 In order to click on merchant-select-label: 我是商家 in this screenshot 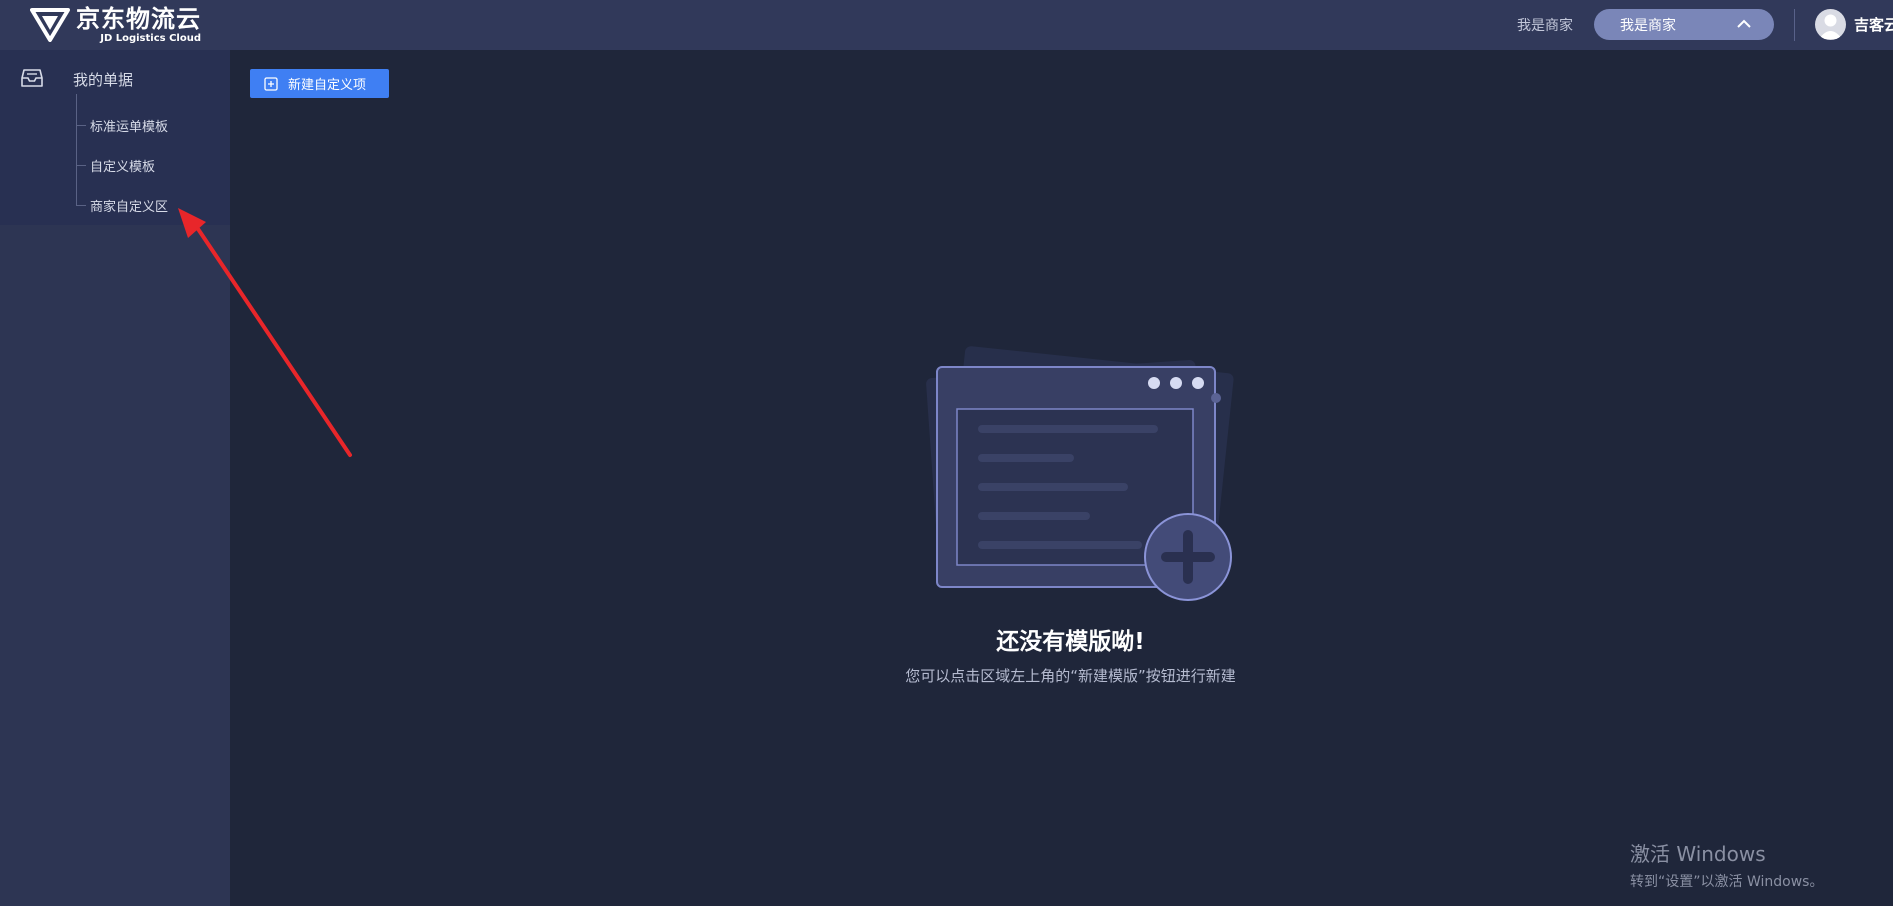, I will do `click(1648, 25)`.